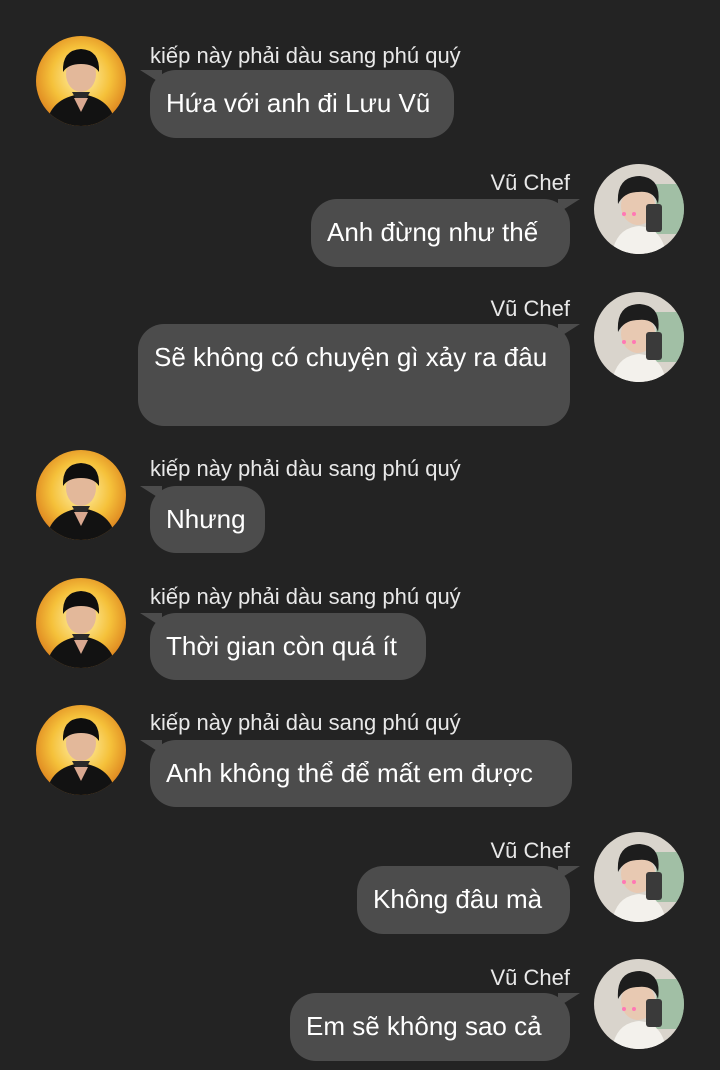 The height and width of the screenshot is (1070, 720). Describe the element at coordinates (463, 900) in the screenshot. I see `message-bubble: Không đâu mà` at that location.